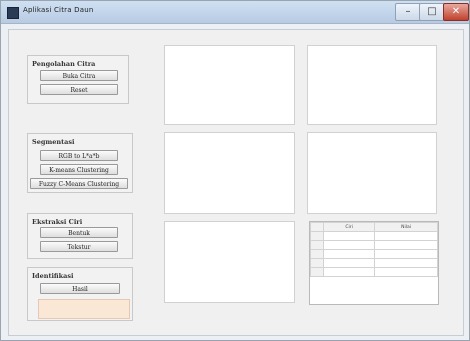 The width and height of the screenshot is (470, 341). Describe the element at coordinates (57, 222) in the screenshot. I see `panel-title-ekstraksi: Ekstraksi Ciri` at that location.